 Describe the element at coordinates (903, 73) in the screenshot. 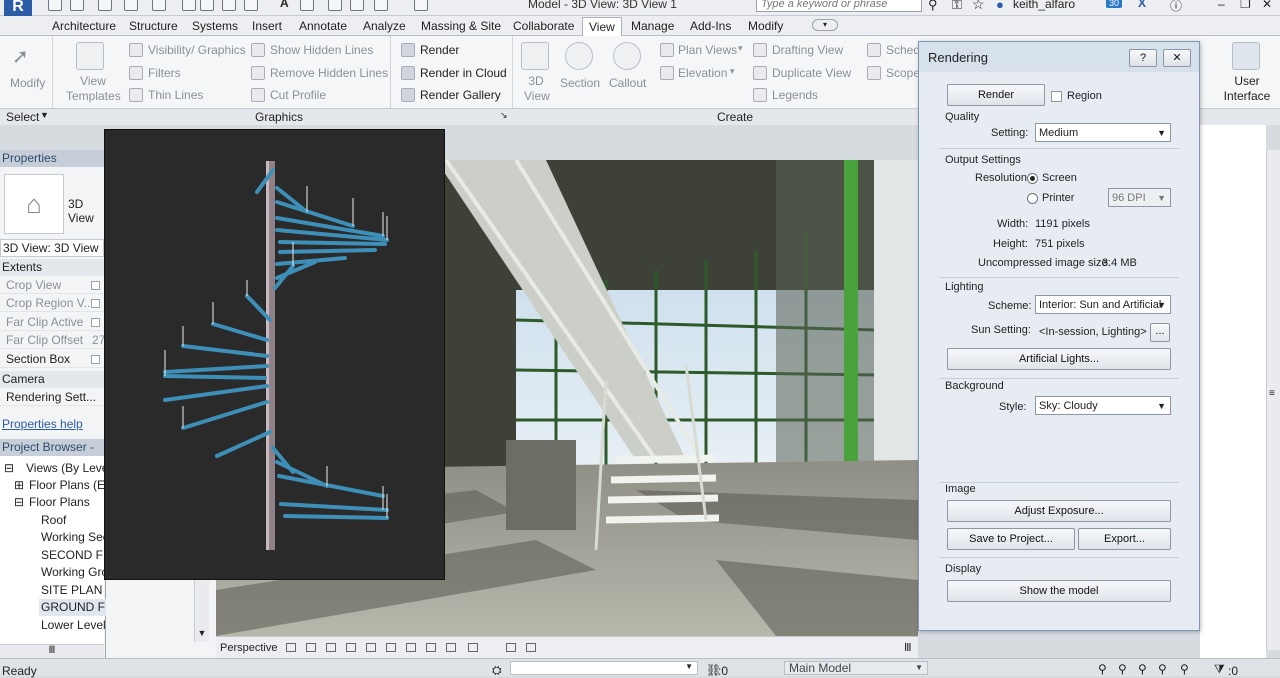

I see `scope-box-button: Scope` at that location.